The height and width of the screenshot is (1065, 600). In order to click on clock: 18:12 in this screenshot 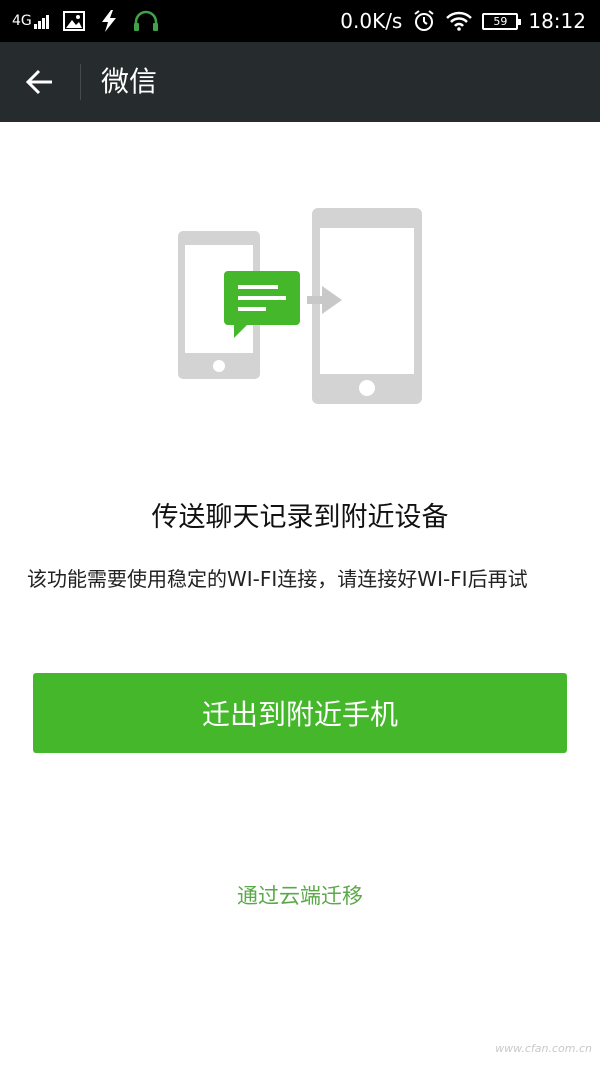, I will do `click(557, 21)`.